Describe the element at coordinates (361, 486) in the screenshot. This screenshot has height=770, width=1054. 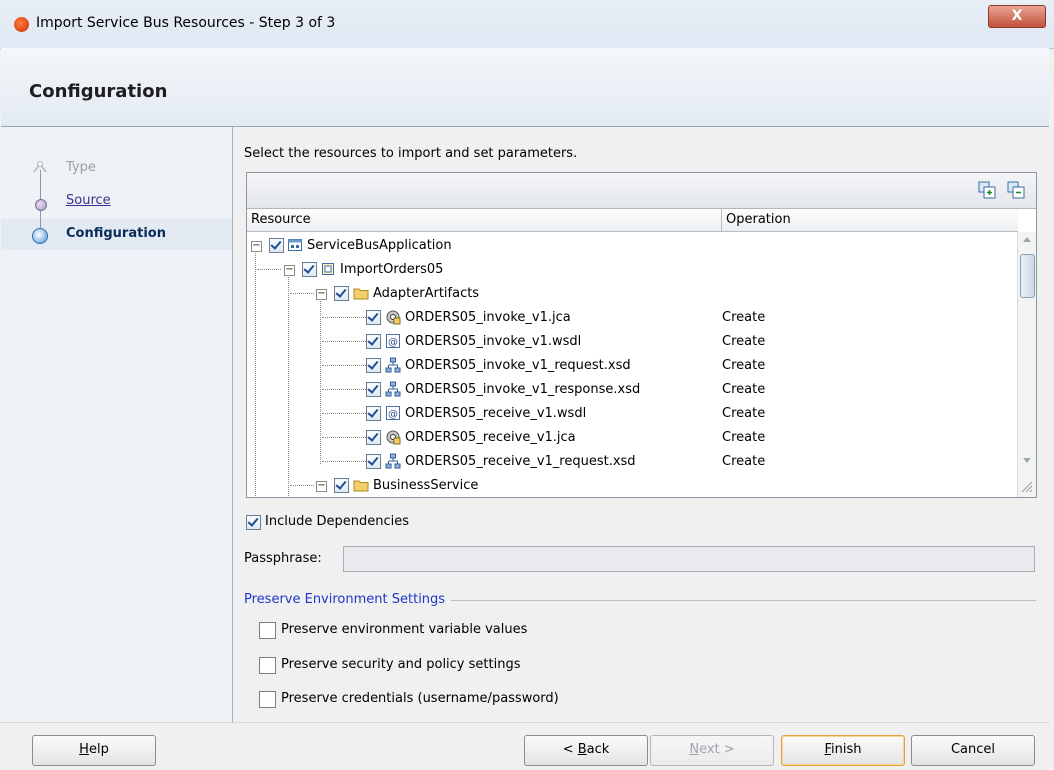
I see `folder-icon` at that location.